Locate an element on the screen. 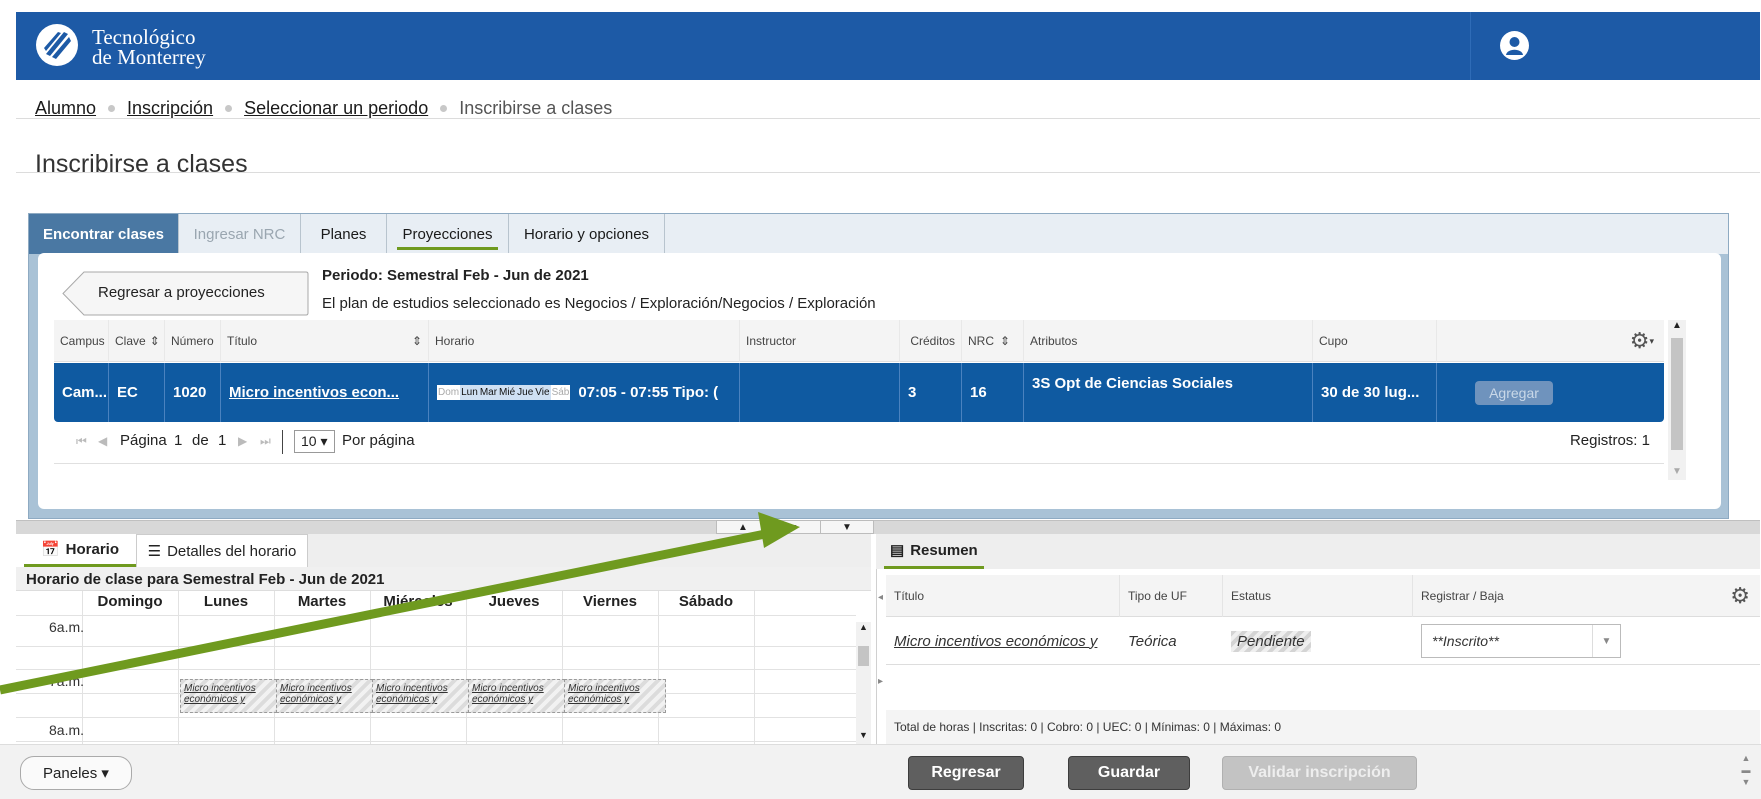 This screenshot has height=799, width=1761. prev-page-icon: ◀ is located at coordinates (102, 441).